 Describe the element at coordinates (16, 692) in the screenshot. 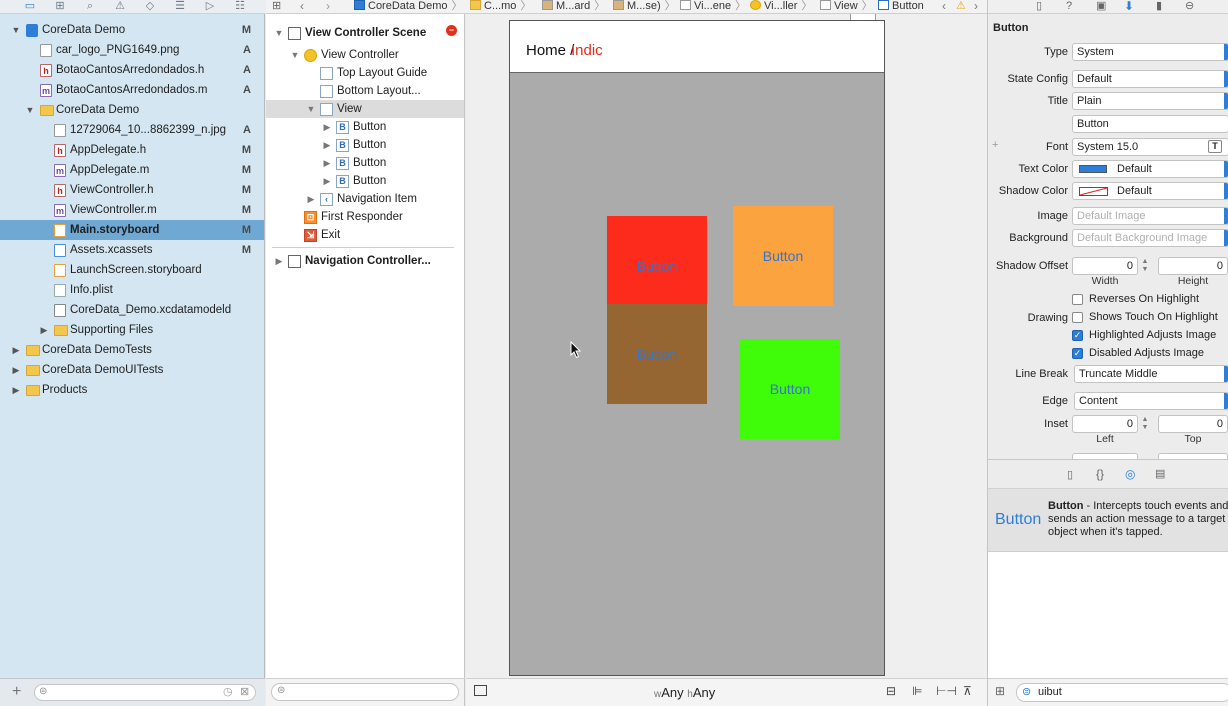

I see `add-file-button: +` at that location.